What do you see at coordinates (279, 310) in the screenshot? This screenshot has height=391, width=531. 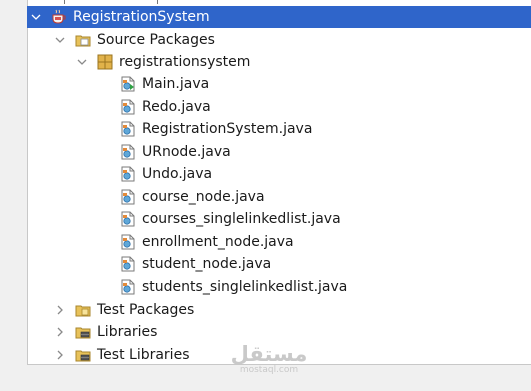 I see `tree-node-test-packages: Test Packages` at bounding box center [279, 310].